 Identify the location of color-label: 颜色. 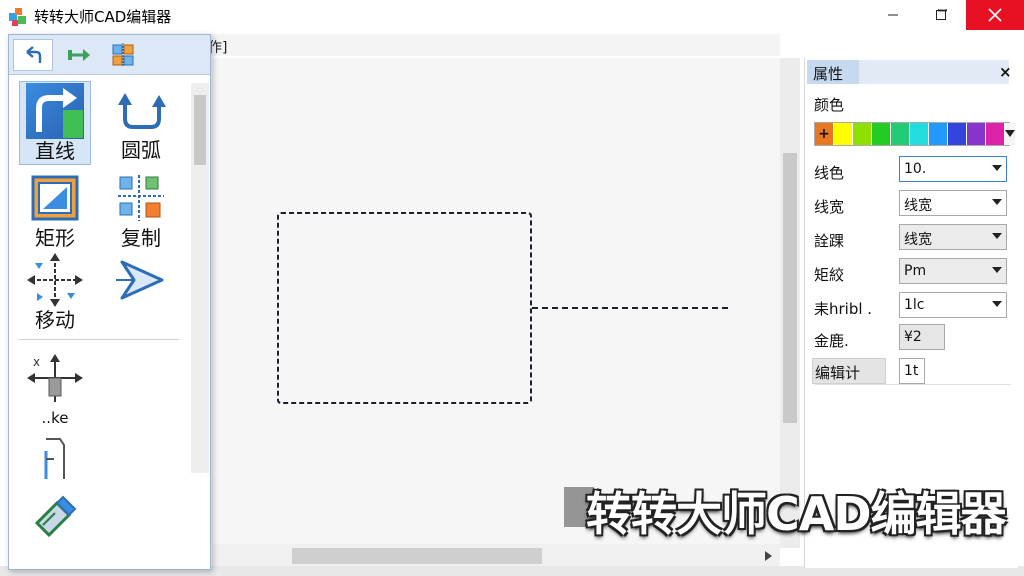
(829, 105).